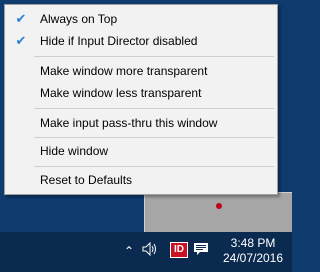  I want to click on menu-item-label: Make input pass-thru this window, so click(129, 123).